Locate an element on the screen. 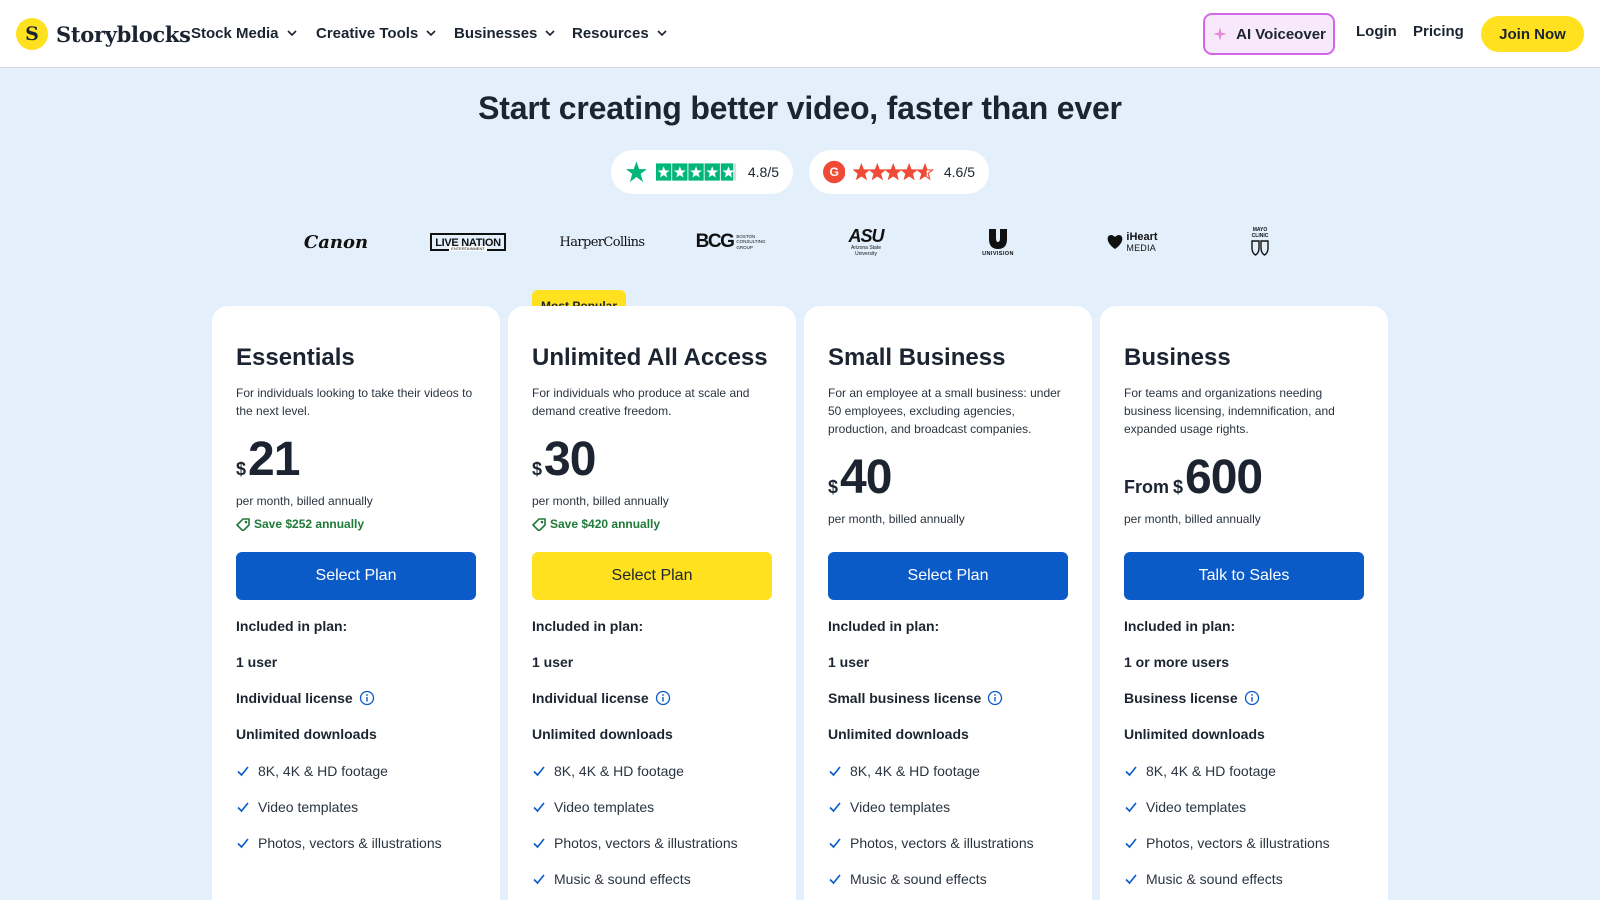 Image resolution: width=1600 pixels, height=900 pixels. g2-rating-value: 4.6/5 is located at coordinates (959, 172).